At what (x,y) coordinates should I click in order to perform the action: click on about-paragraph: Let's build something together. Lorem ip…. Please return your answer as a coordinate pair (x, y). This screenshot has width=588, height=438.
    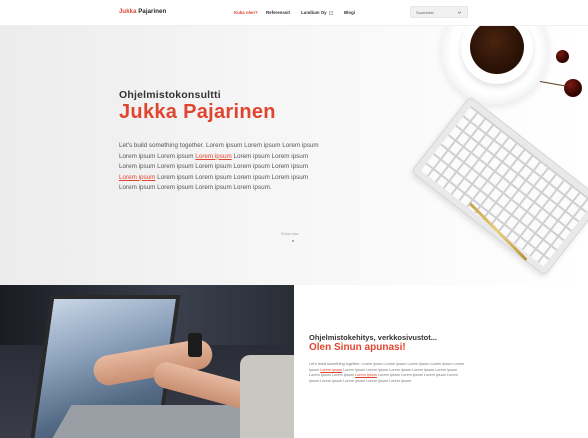
    Looking at the image, I should click on (388, 373).